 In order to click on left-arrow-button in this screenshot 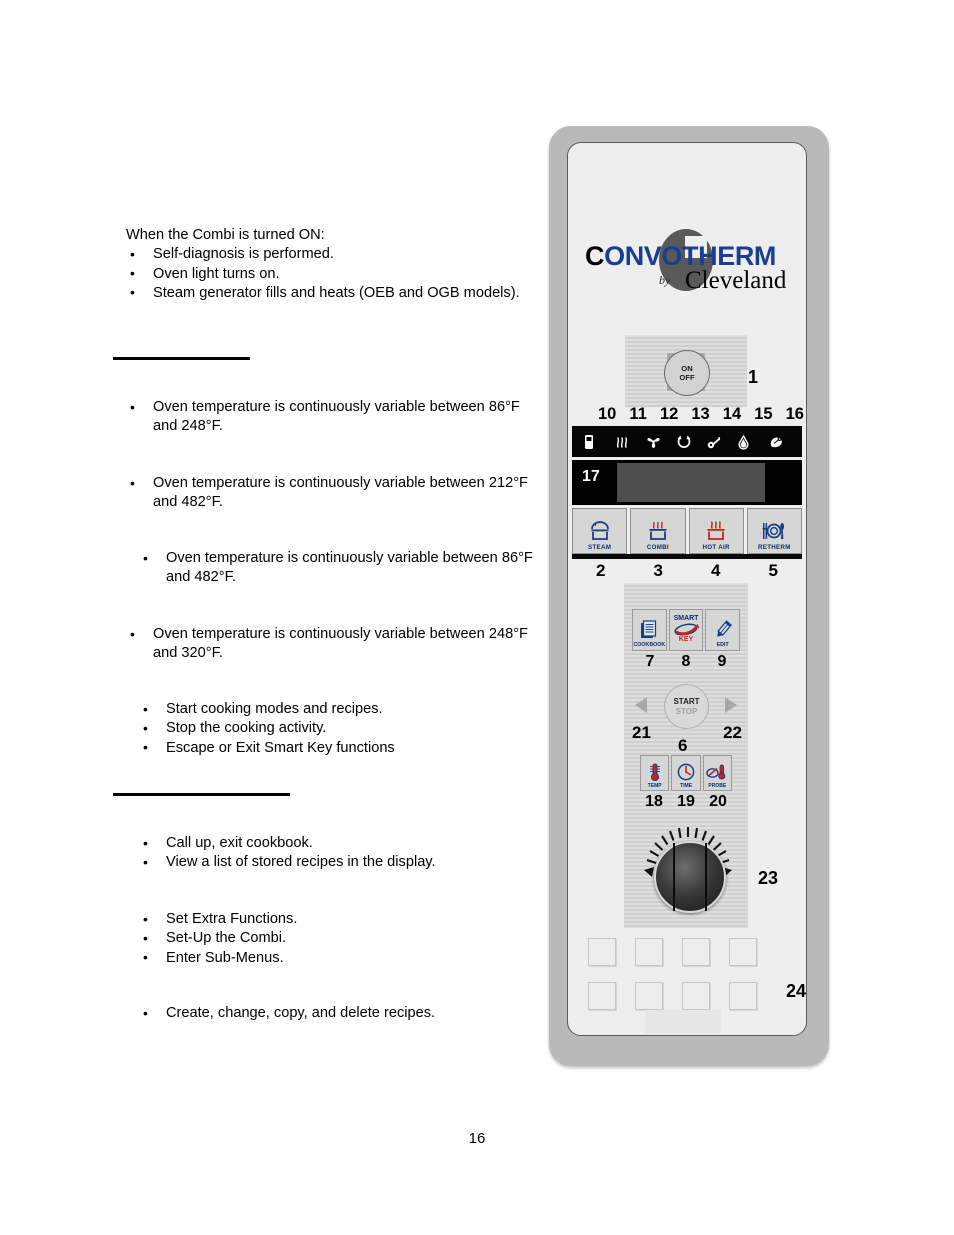, I will do `click(641, 705)`.